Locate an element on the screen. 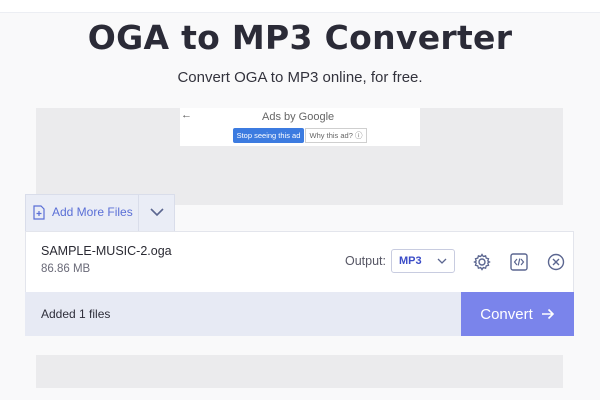 This screenshot has height=400, width=600. code-icon is located at coordinates (519, 262).